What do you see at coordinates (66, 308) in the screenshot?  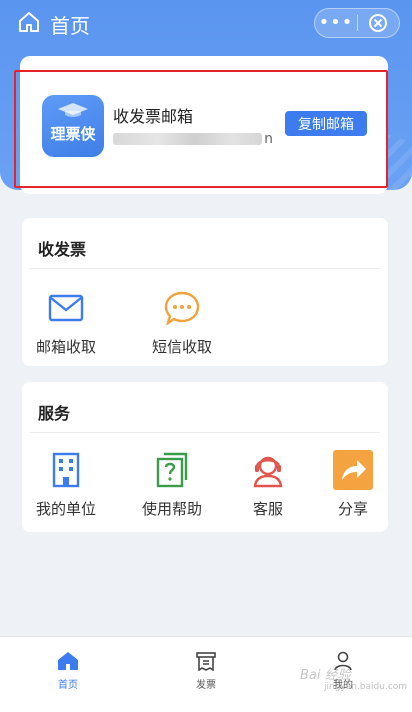 I see `envelope-icon` at bounding box center [66, 308].